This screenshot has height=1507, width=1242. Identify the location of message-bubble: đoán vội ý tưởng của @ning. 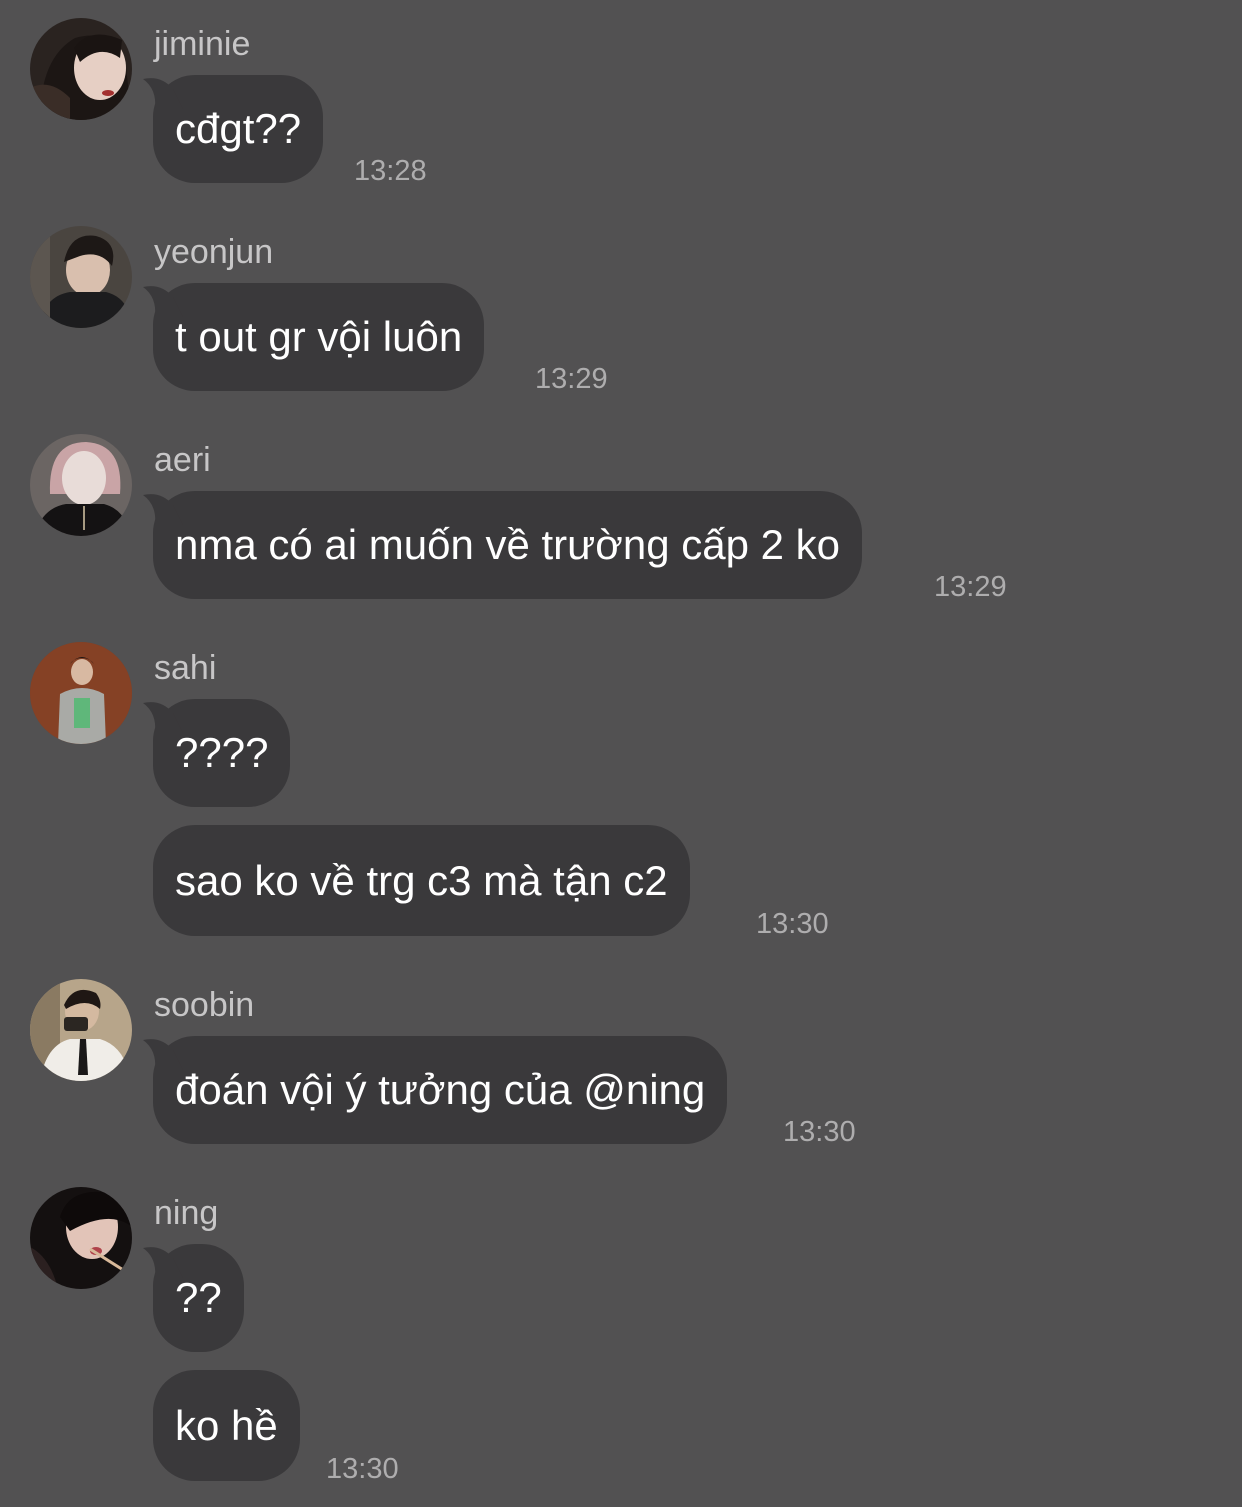
(435, 1090).